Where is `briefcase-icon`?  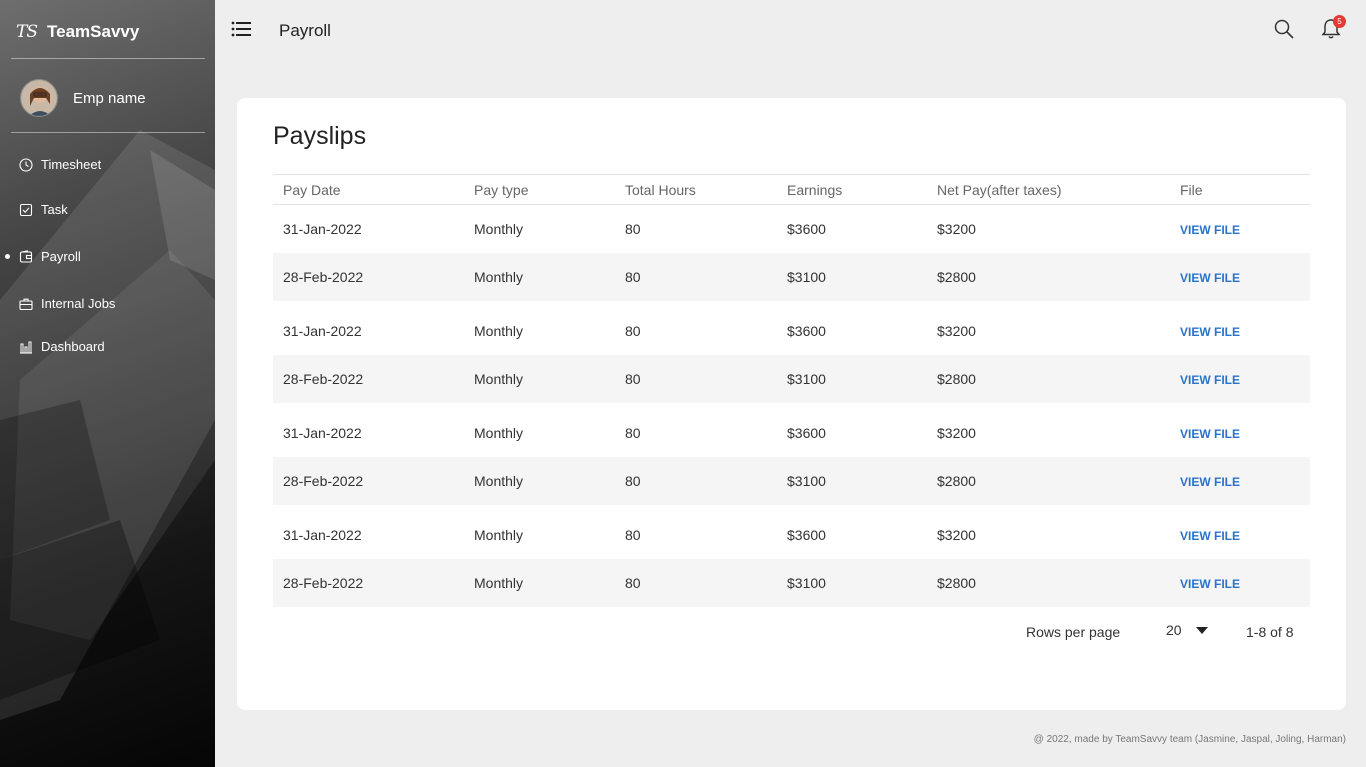 briefcase-icon is located at coordinates (26, 304).